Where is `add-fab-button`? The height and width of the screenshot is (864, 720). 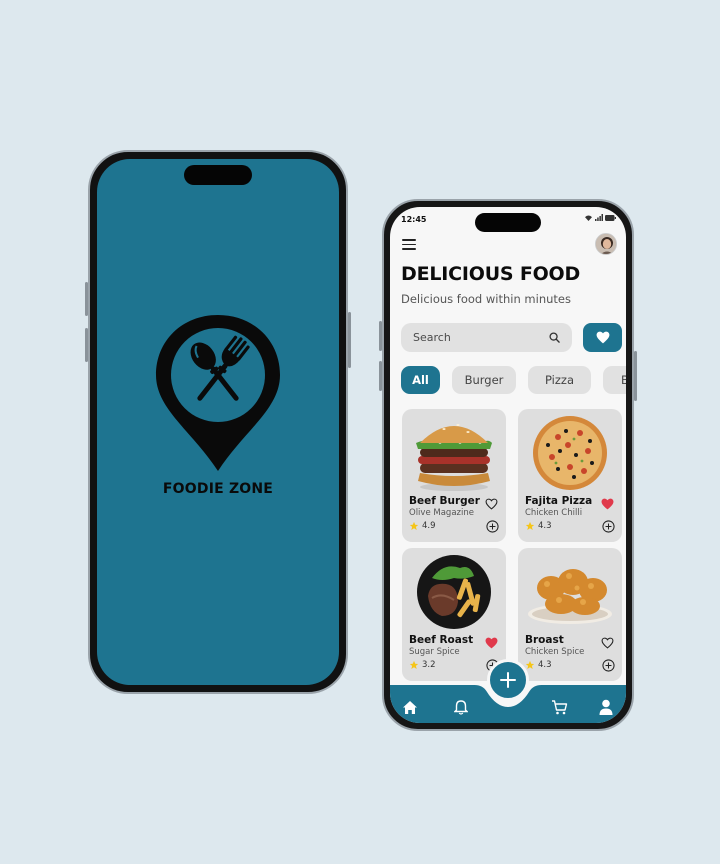
add-fab-button is located at coordinates (508, 680).